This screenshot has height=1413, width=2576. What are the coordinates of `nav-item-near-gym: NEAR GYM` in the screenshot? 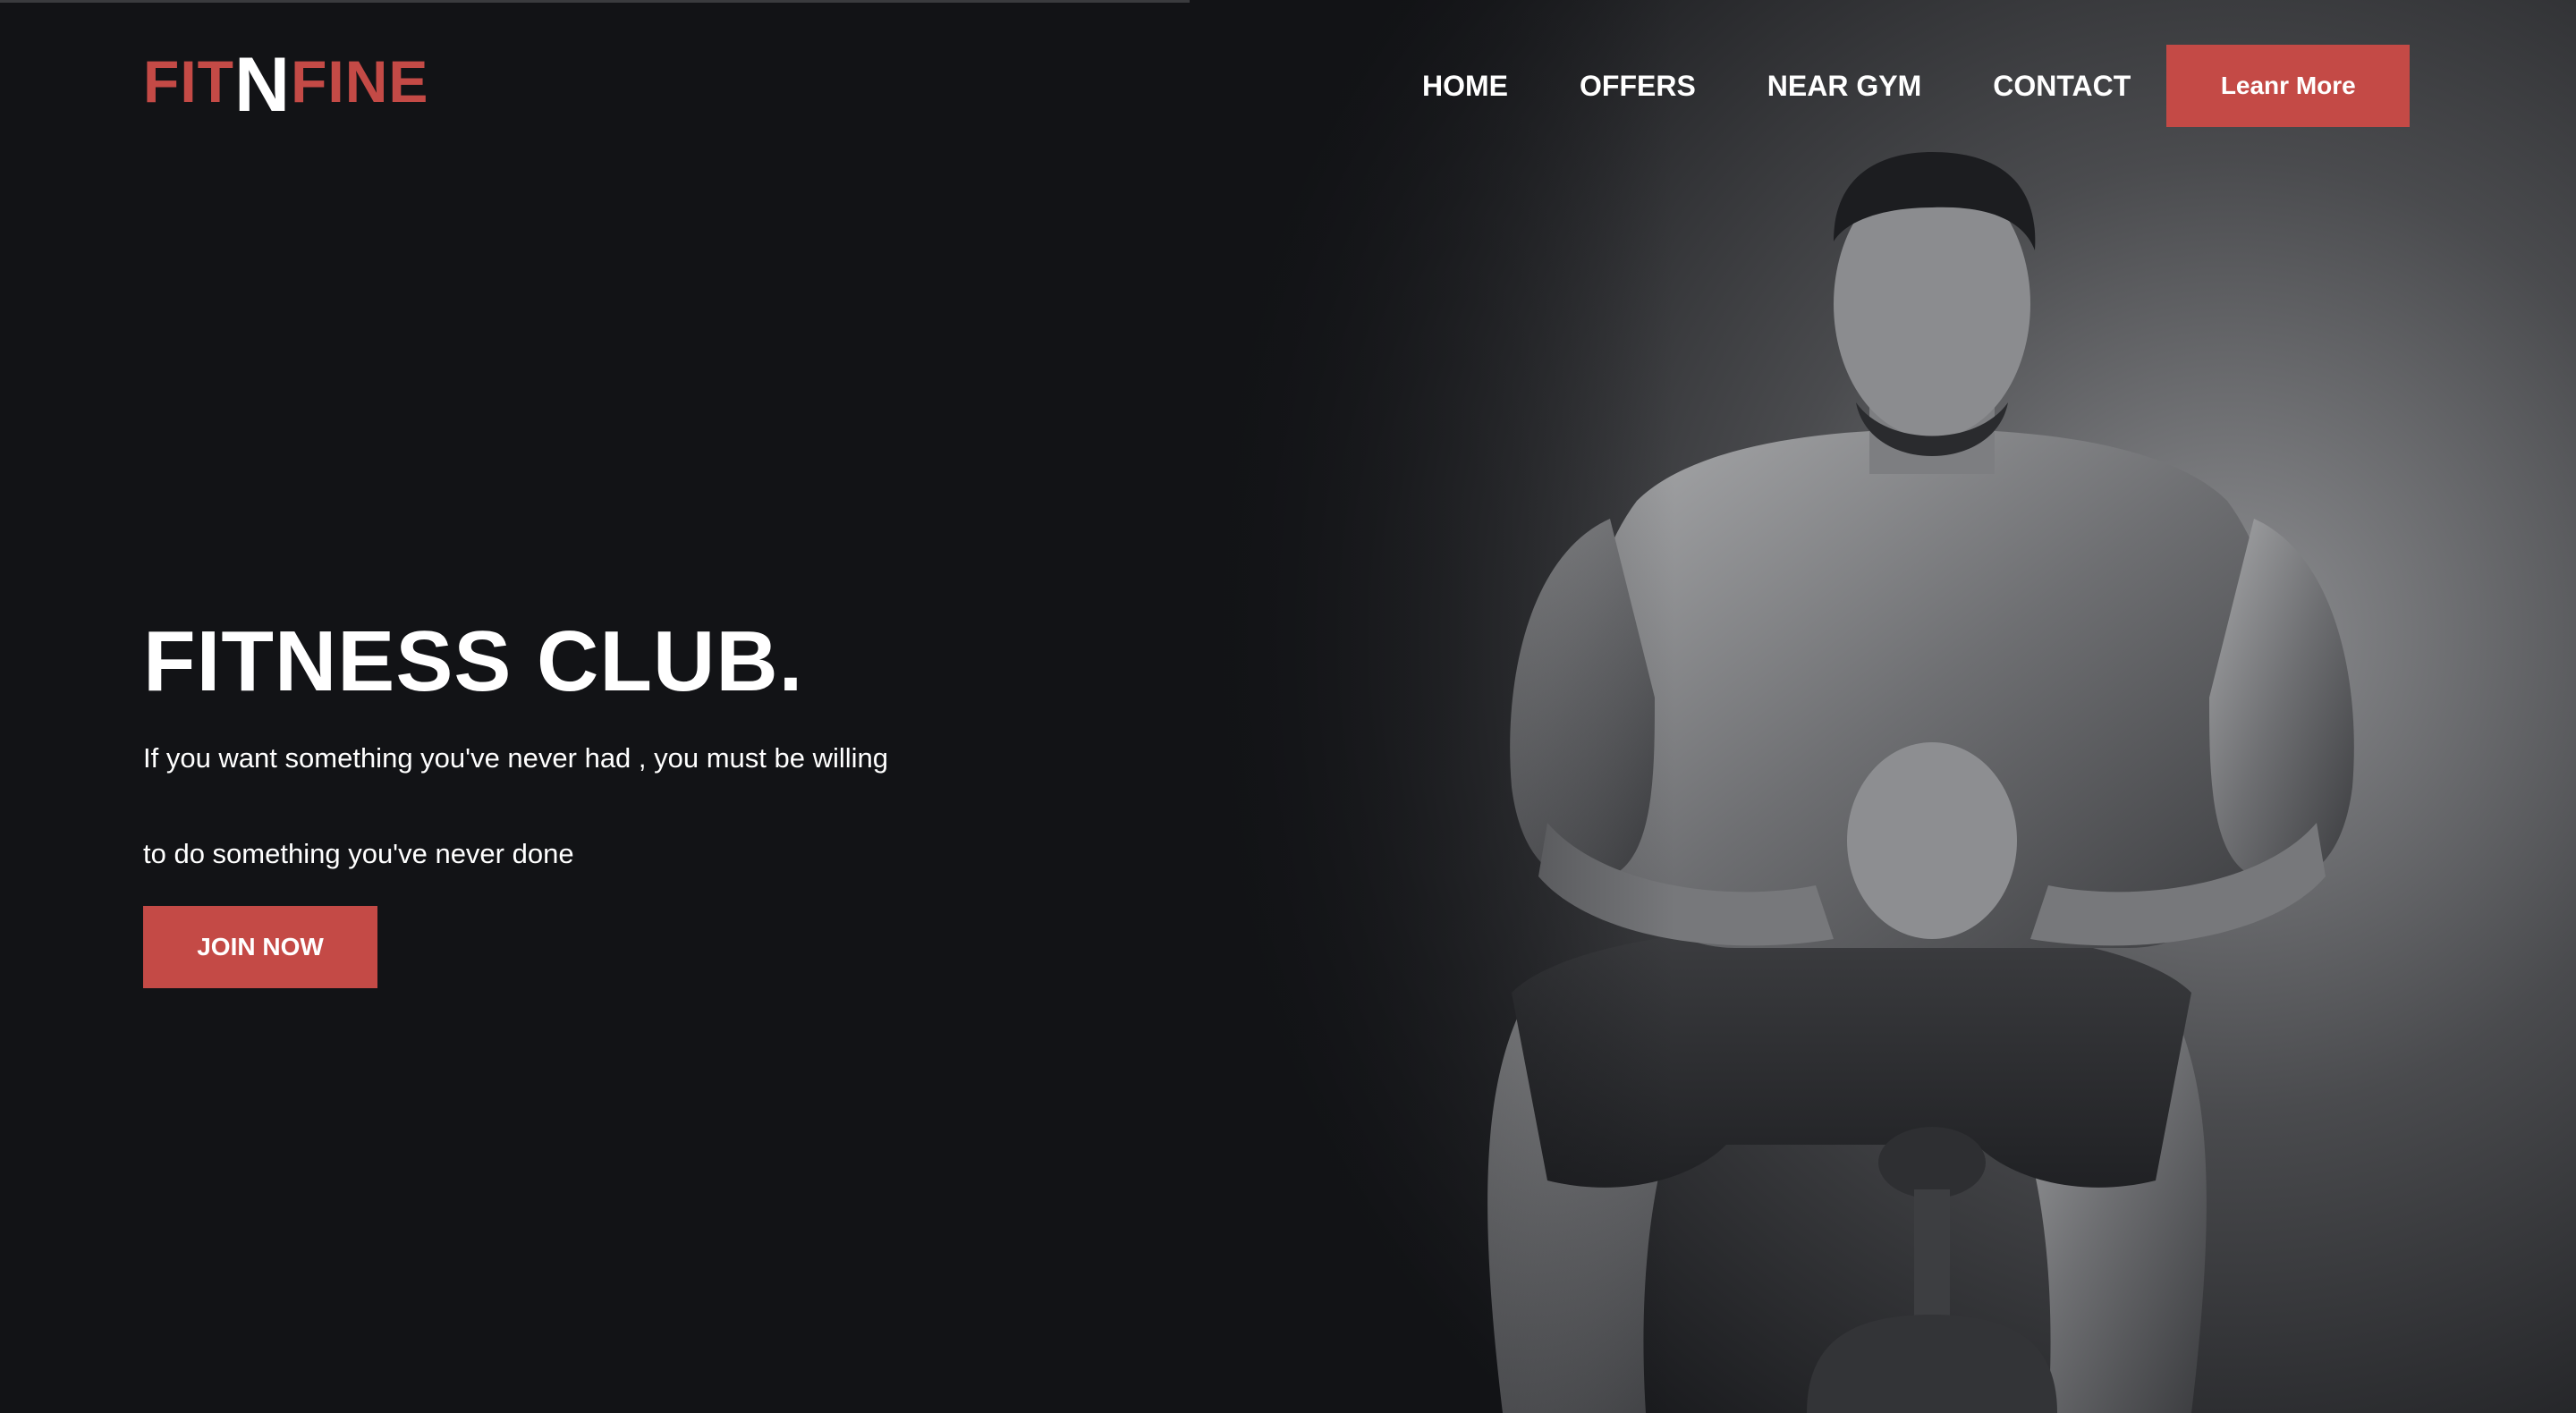 It's located at (1844, 86).